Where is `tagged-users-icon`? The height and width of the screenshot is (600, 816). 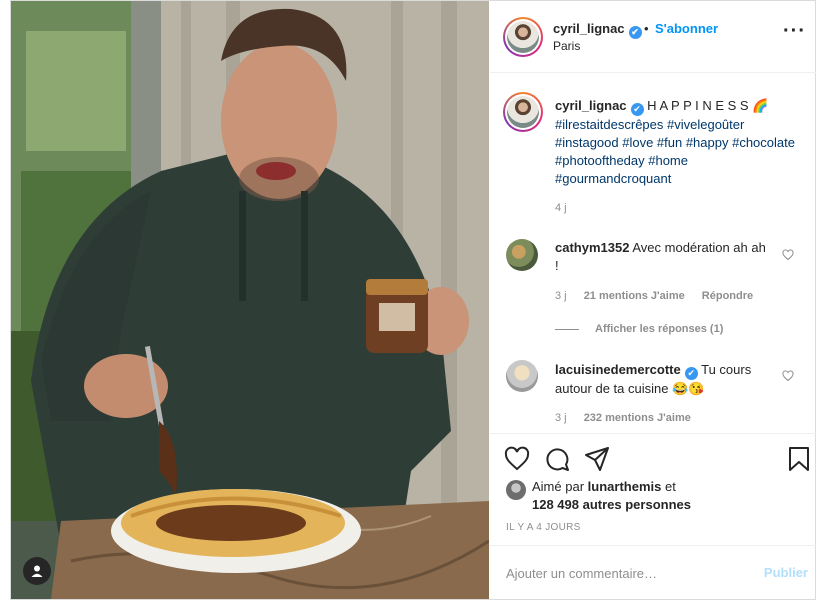
tagged-users-icon is located at coordinates (37, 571).